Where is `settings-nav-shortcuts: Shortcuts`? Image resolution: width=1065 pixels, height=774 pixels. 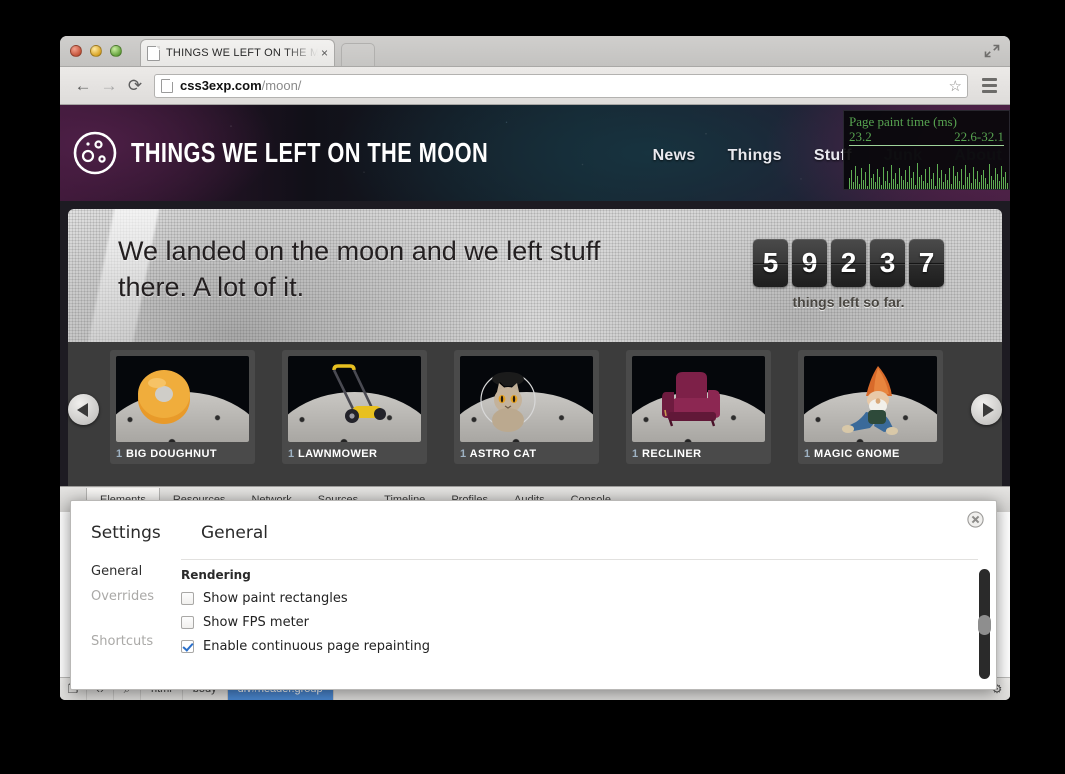 settings-nav-shortcuts: Shortcuts is located at coordinates (136, 641).